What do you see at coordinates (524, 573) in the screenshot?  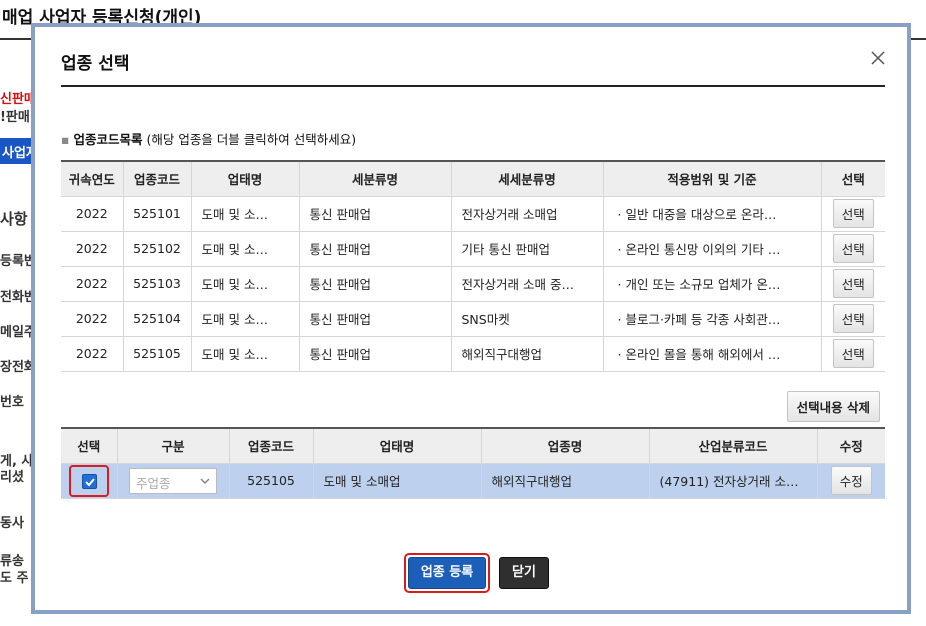 I see `close-button: 닫기` at bounding box center [524, 573].